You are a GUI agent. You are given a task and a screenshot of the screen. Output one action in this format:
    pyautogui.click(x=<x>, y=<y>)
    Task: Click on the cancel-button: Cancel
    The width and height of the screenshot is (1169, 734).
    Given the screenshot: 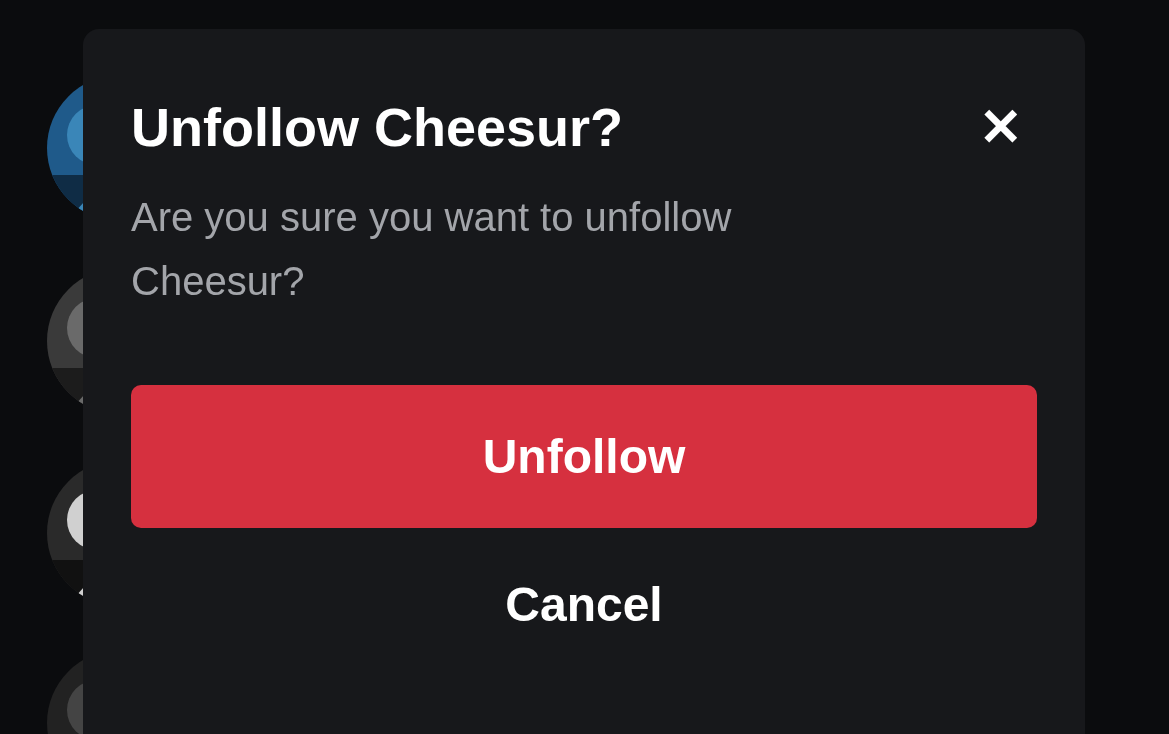 What is the action you would take?
    pyautogui.click(x=584, y=605)
    